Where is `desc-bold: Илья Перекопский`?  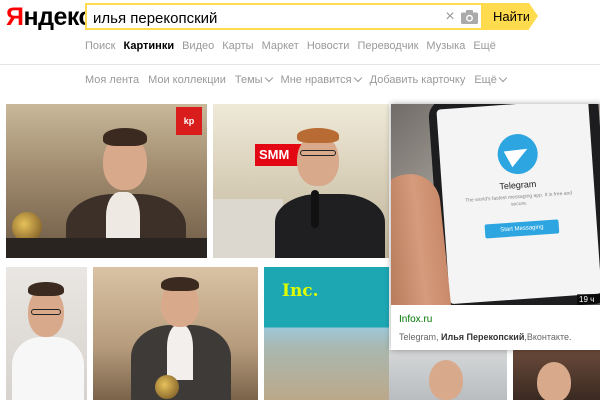 desc-bold: Илья Перекопский is located at coordinates (483, 337).